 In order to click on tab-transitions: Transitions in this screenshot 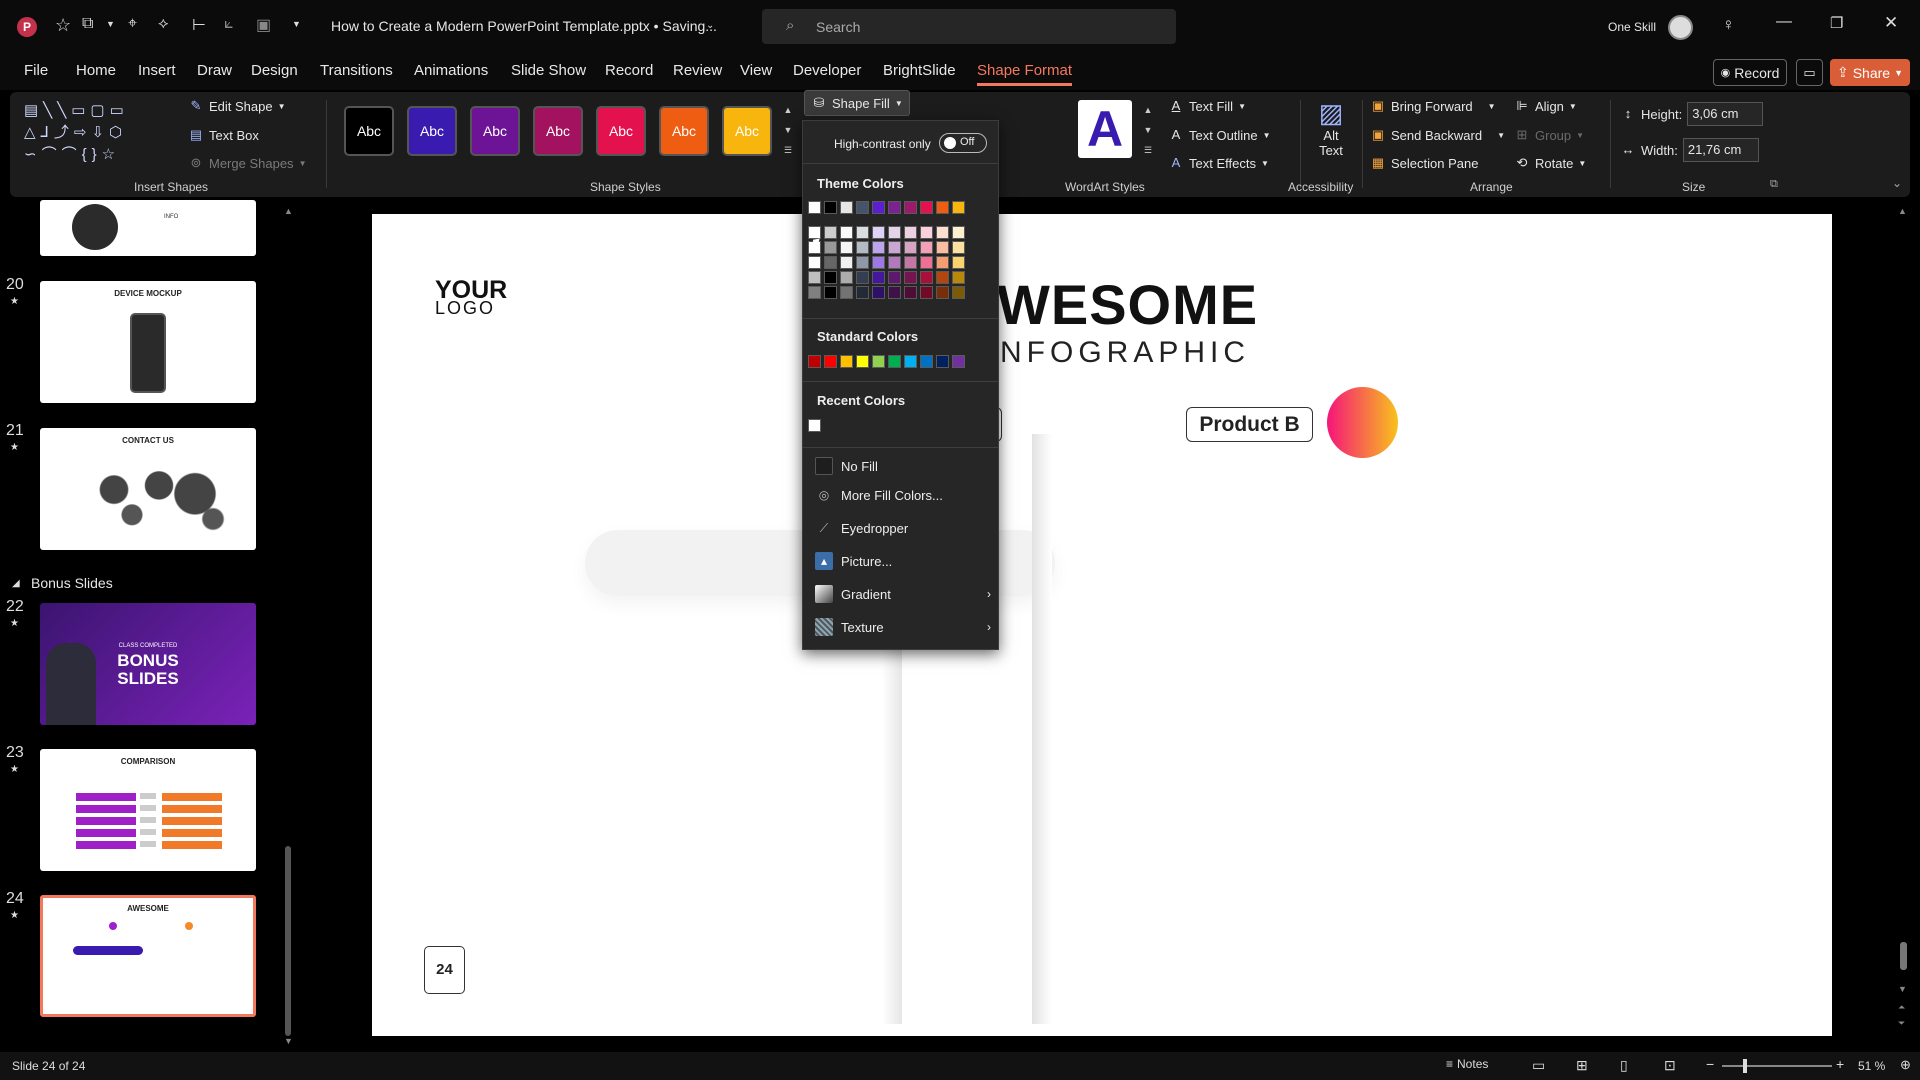, I will do `click(356, 70)`.